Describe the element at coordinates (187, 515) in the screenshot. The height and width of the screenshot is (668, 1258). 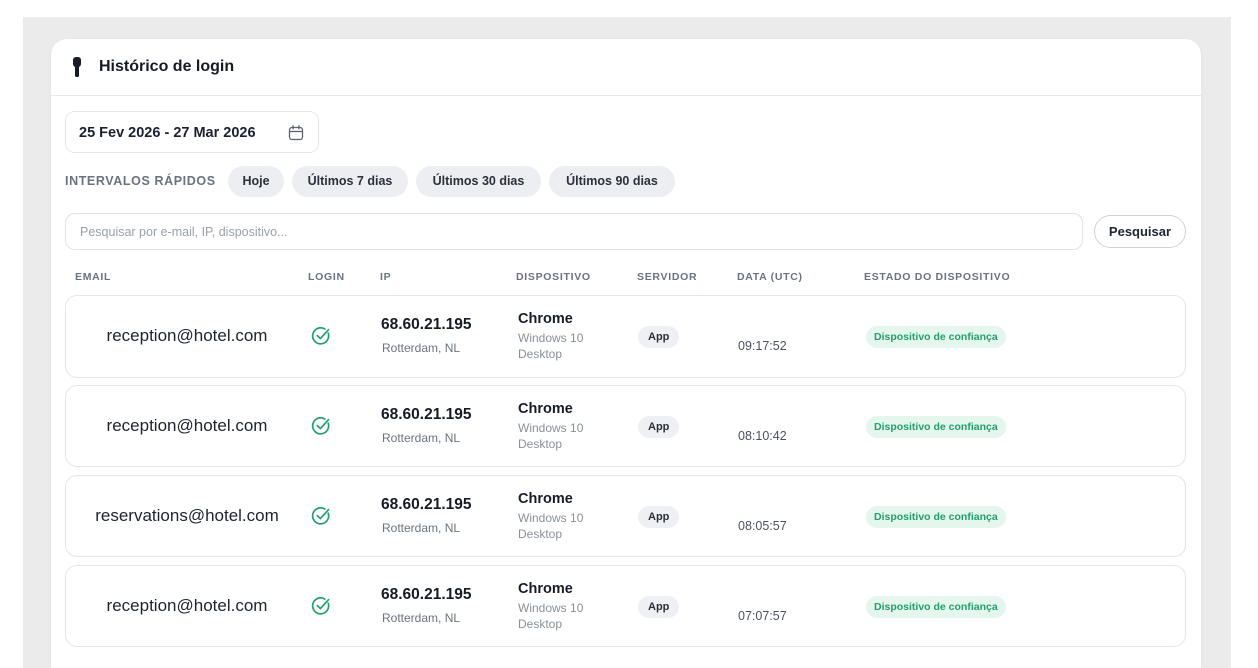
I see `row-email: reservations@hotel.com` at that location.